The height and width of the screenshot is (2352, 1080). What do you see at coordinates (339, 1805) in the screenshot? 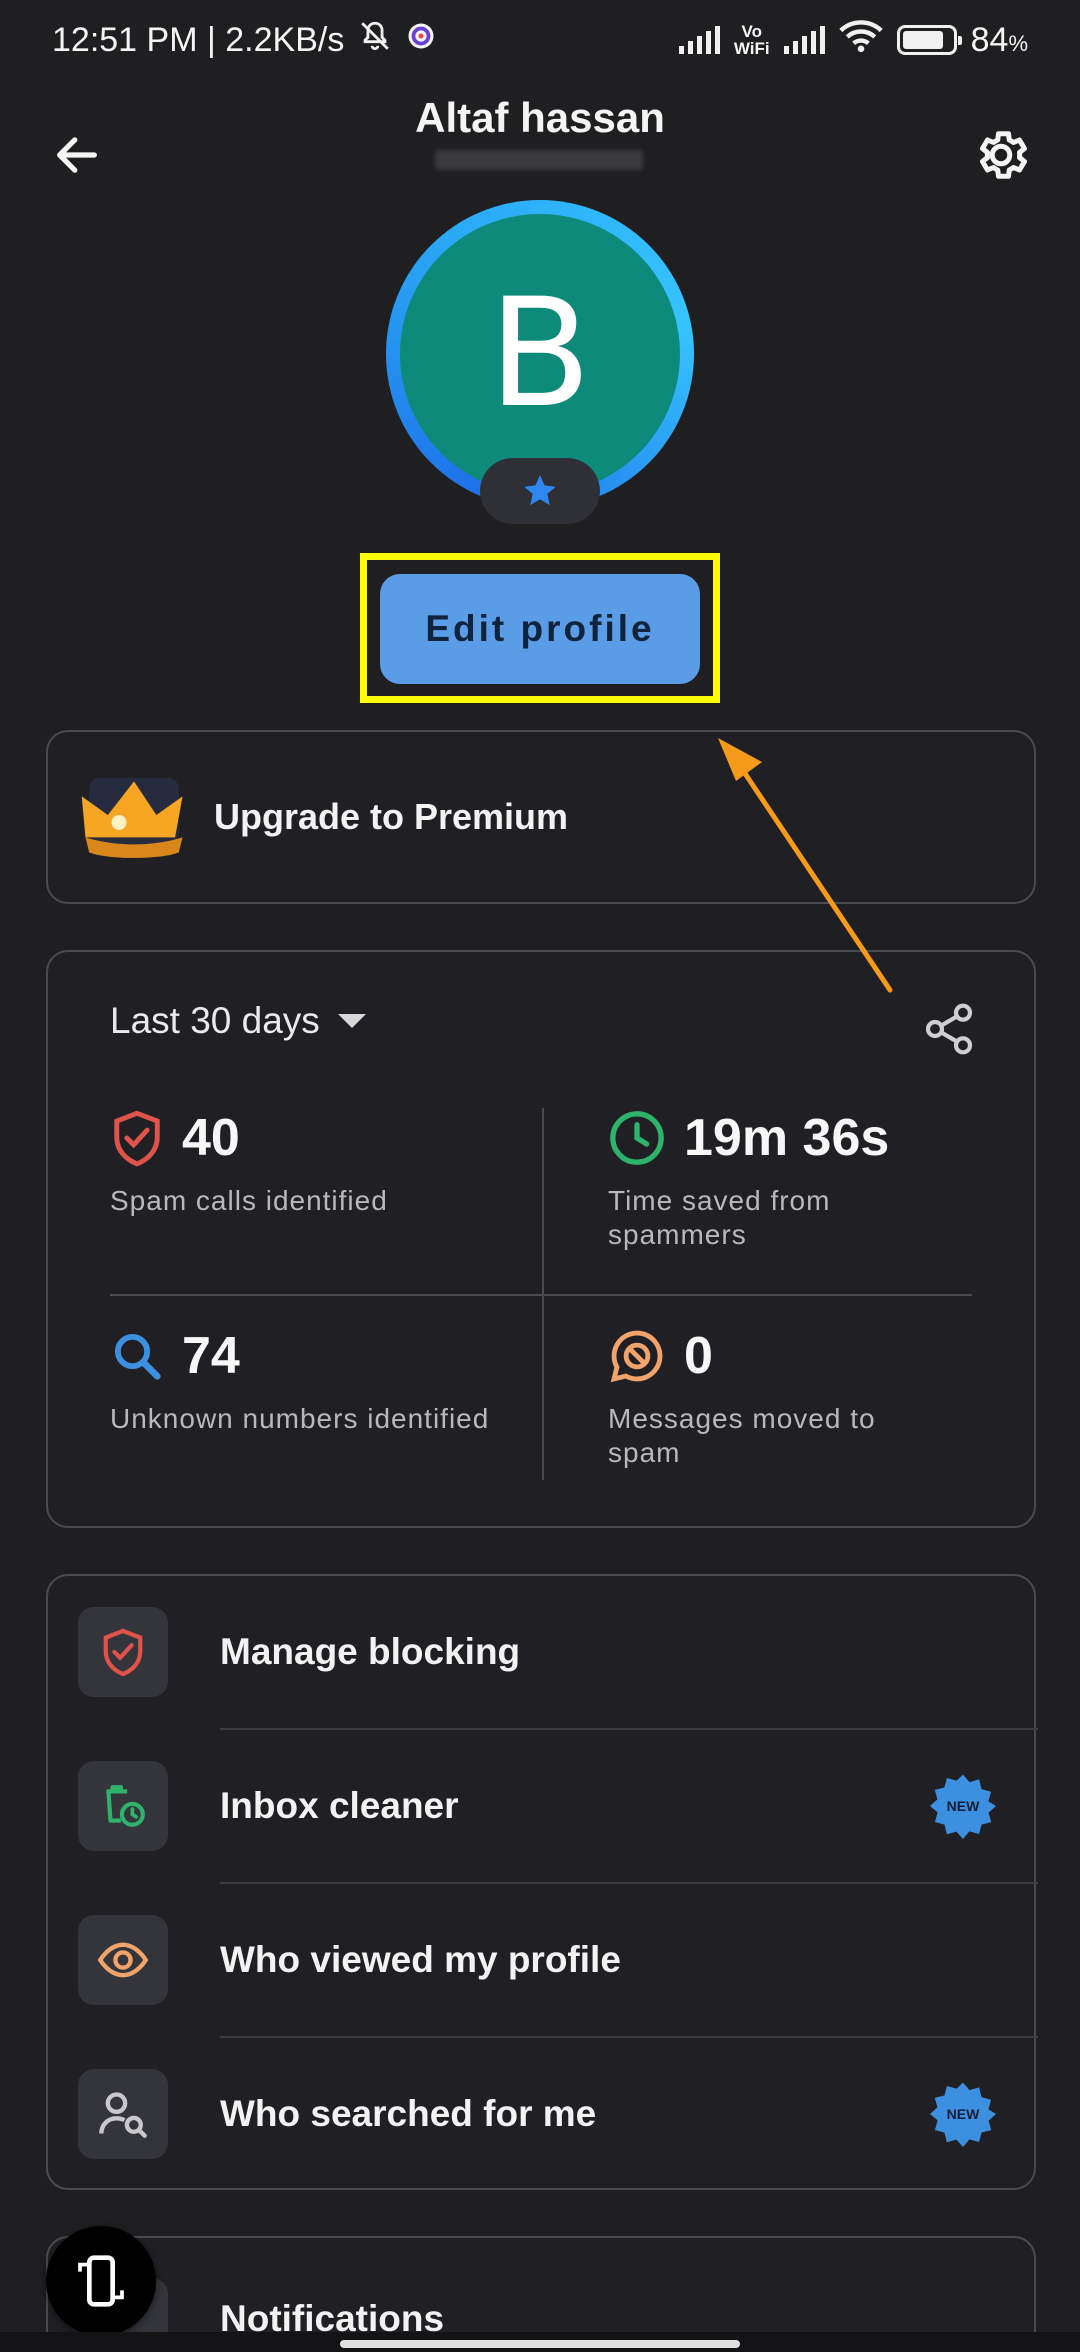
I see `menu-label-inbox-cleaner: Inbox cleaner` at bounding box center [339, 1805].